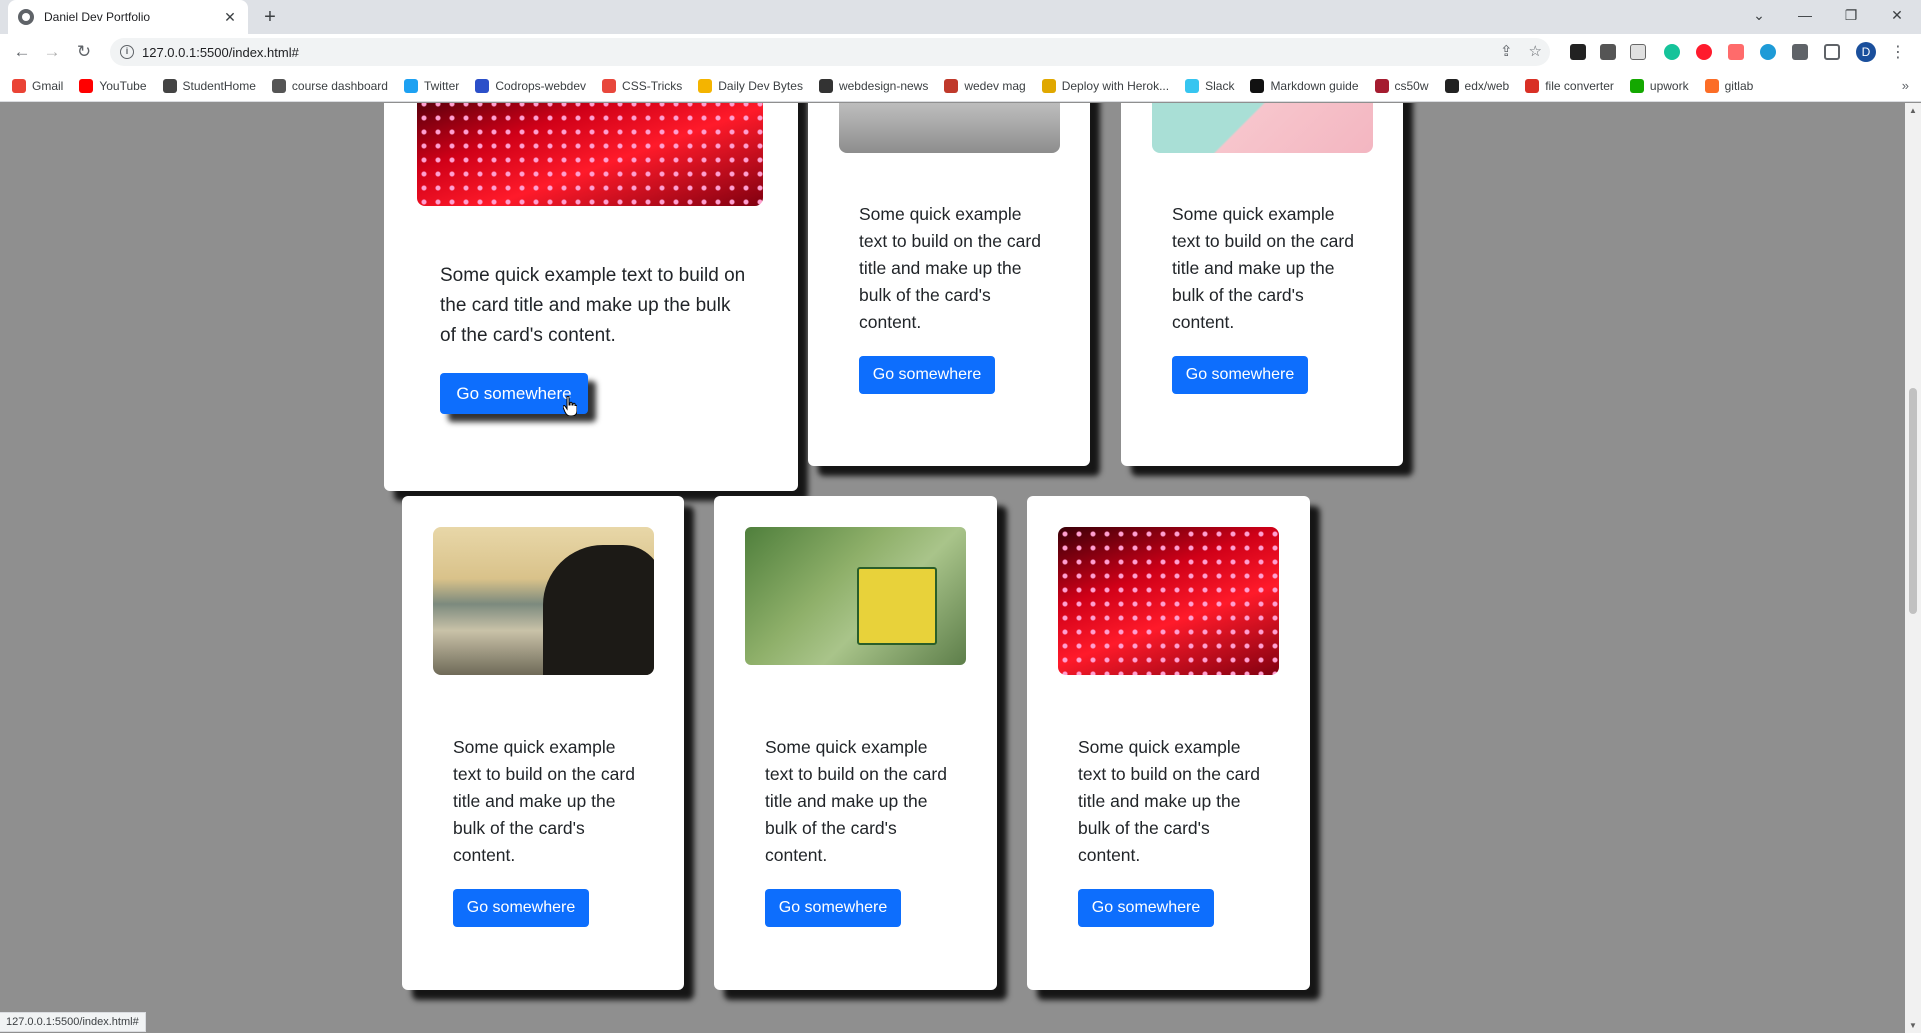 This screenshot has height=1033, width=1921. I want to click on bookmark-item: CSS-Tricks, so click(642, 85).